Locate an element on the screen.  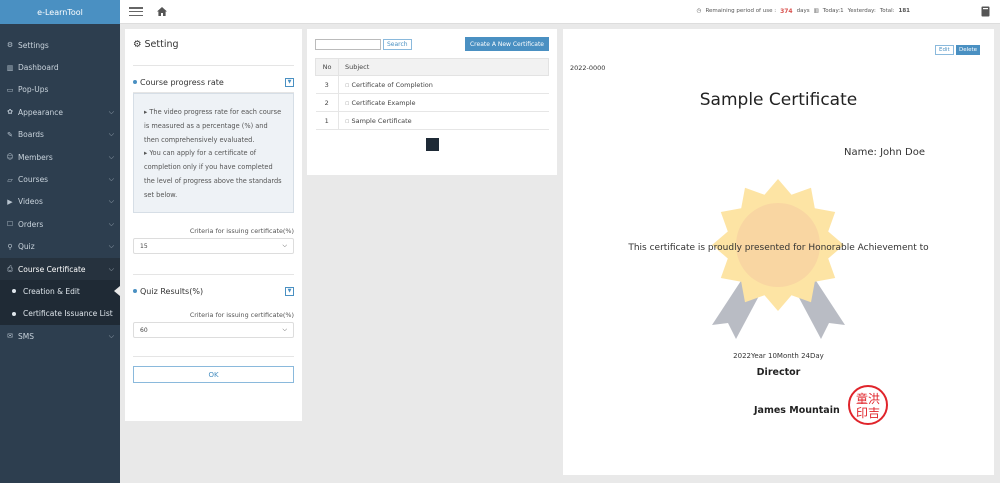
table-row: 1 ▫ Sample Certificate is located at coordinates (432, 120).